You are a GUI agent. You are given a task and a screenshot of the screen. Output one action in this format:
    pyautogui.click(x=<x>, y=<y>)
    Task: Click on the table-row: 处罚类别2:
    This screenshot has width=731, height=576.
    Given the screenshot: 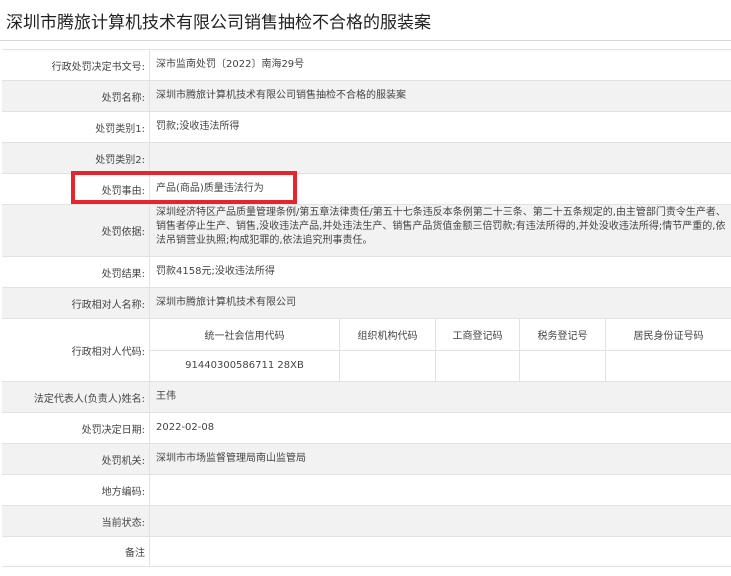 What is the action you would take?
    pyautogui.click(x=366, y=157)
    